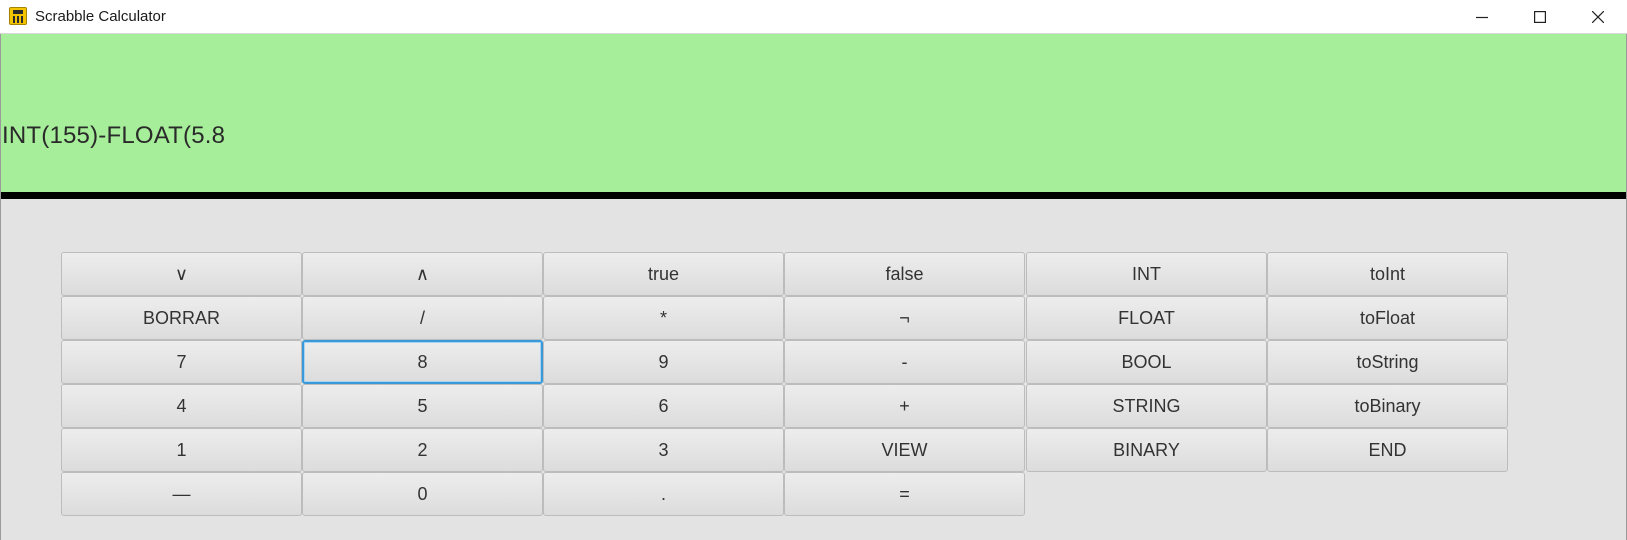 The image size is (1627, 540). I want to click on key-7: 7, so click(181, 362).